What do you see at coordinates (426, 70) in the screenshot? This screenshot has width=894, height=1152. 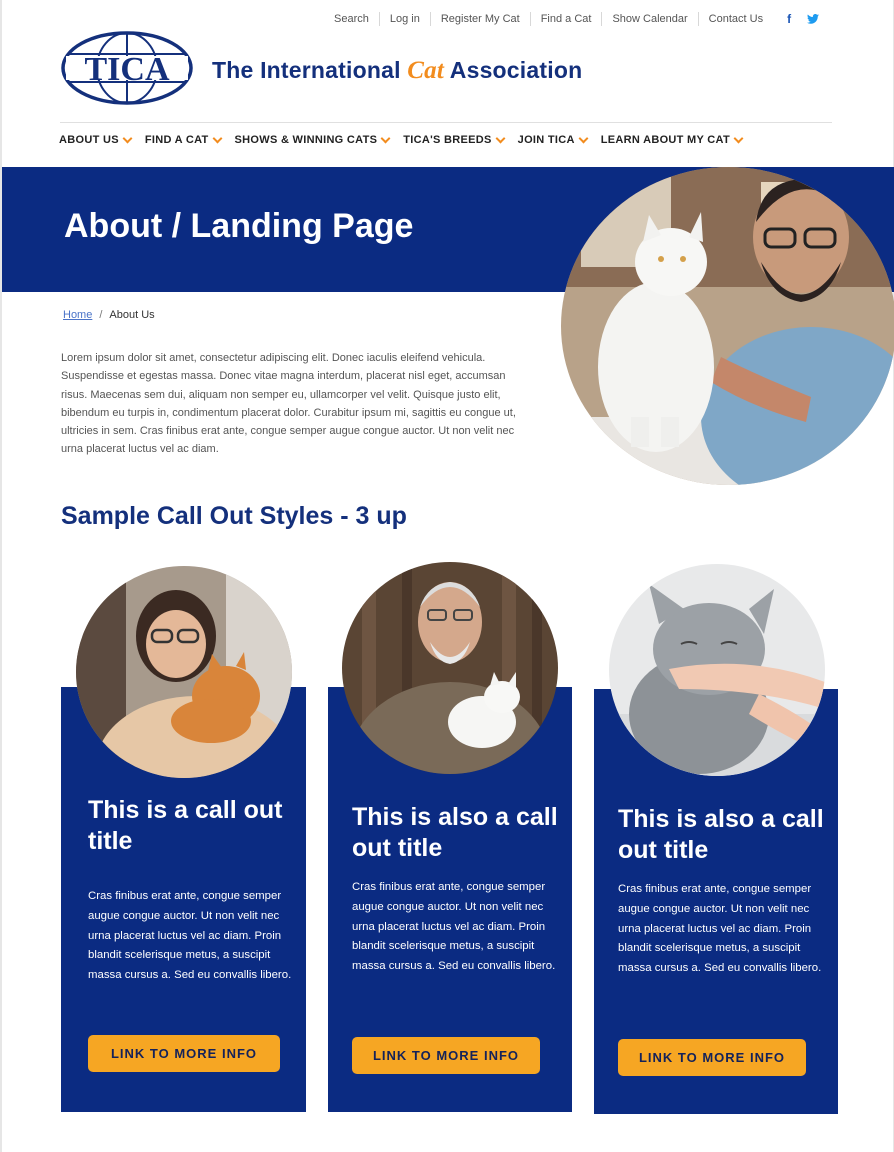 I see `brand-cat-word: Cat` at bounding box center [426, 70].